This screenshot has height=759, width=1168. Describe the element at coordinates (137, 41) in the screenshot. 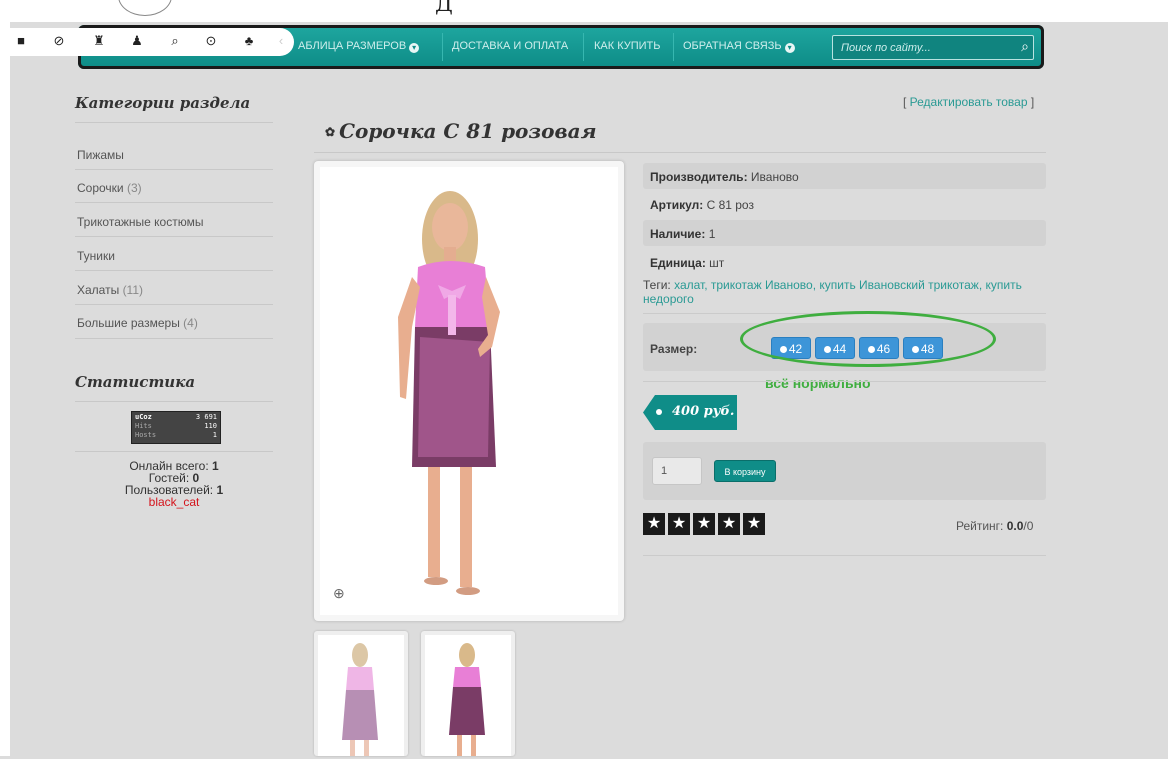

I see `bell-icon: ♟` at that location.